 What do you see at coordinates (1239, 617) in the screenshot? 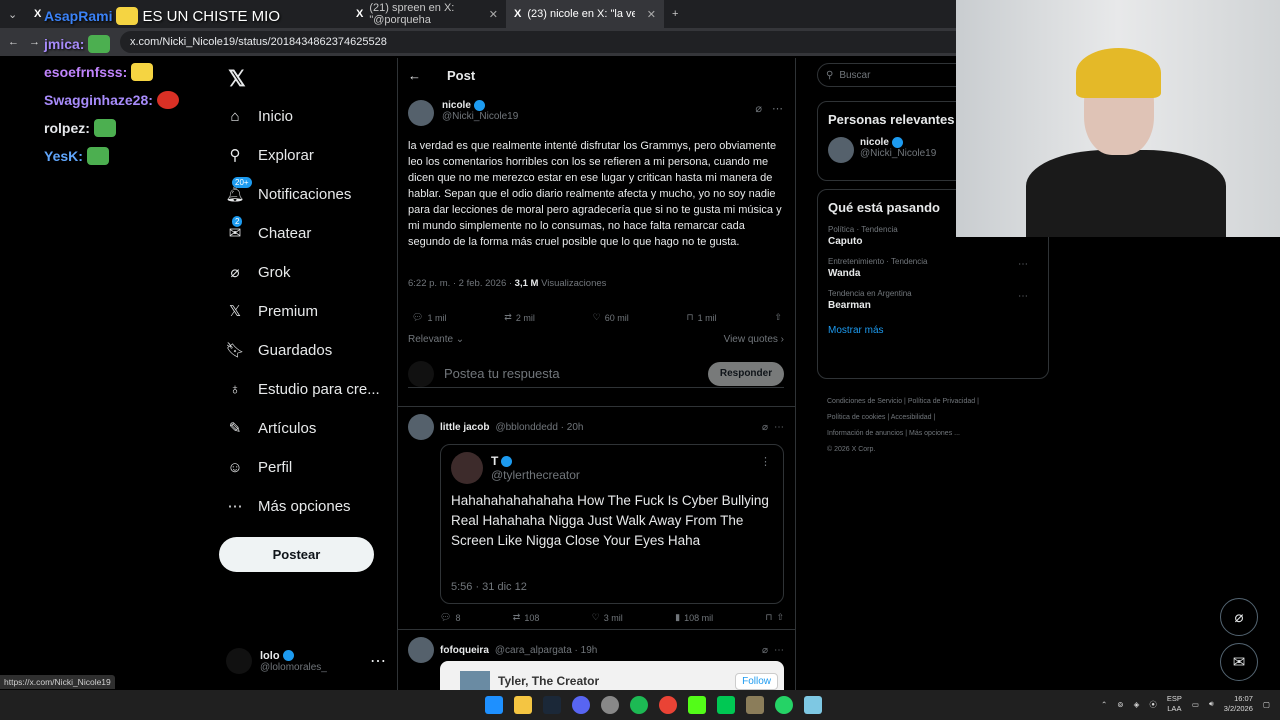
I see `grok-float-button: ⌀` at bounding box center [1239, 617].